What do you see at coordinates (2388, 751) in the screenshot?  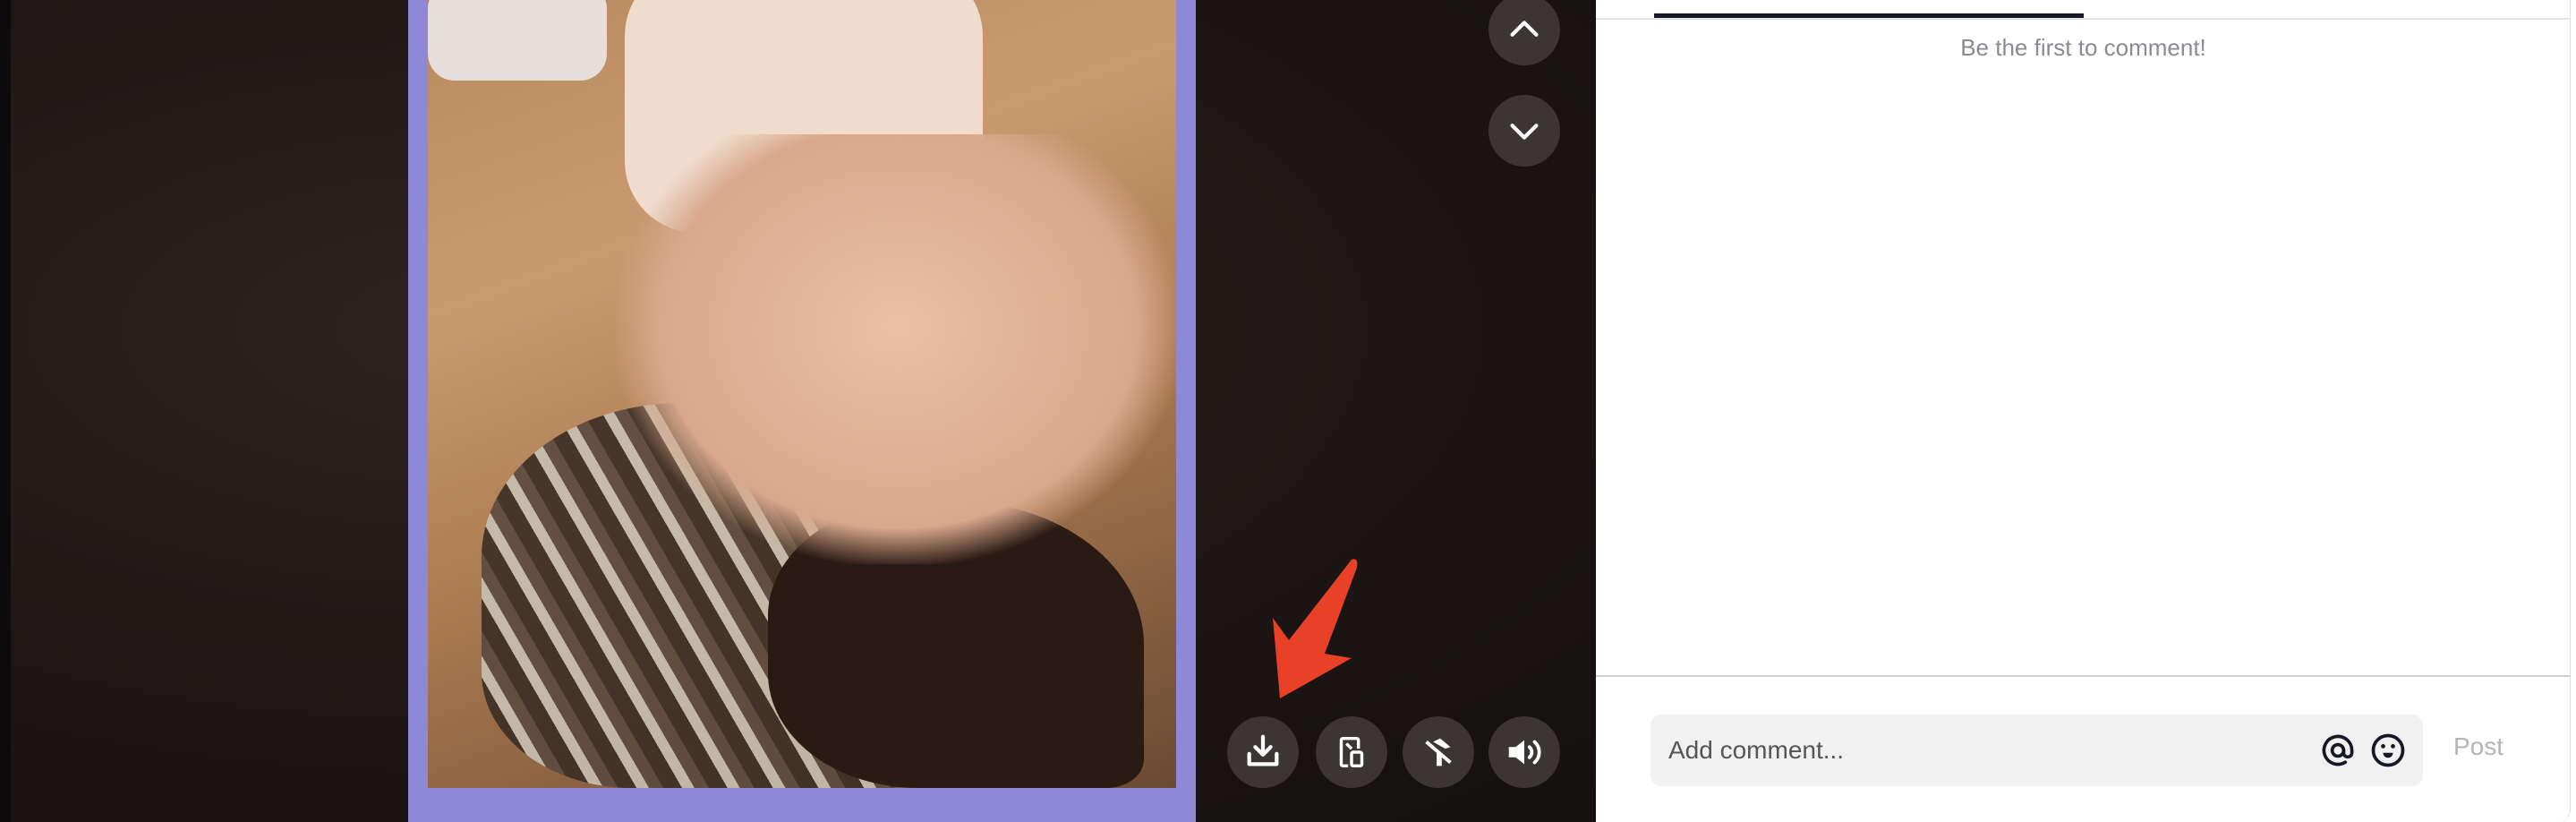 I see `emoji-icon` at bounding box center [2388, 751].